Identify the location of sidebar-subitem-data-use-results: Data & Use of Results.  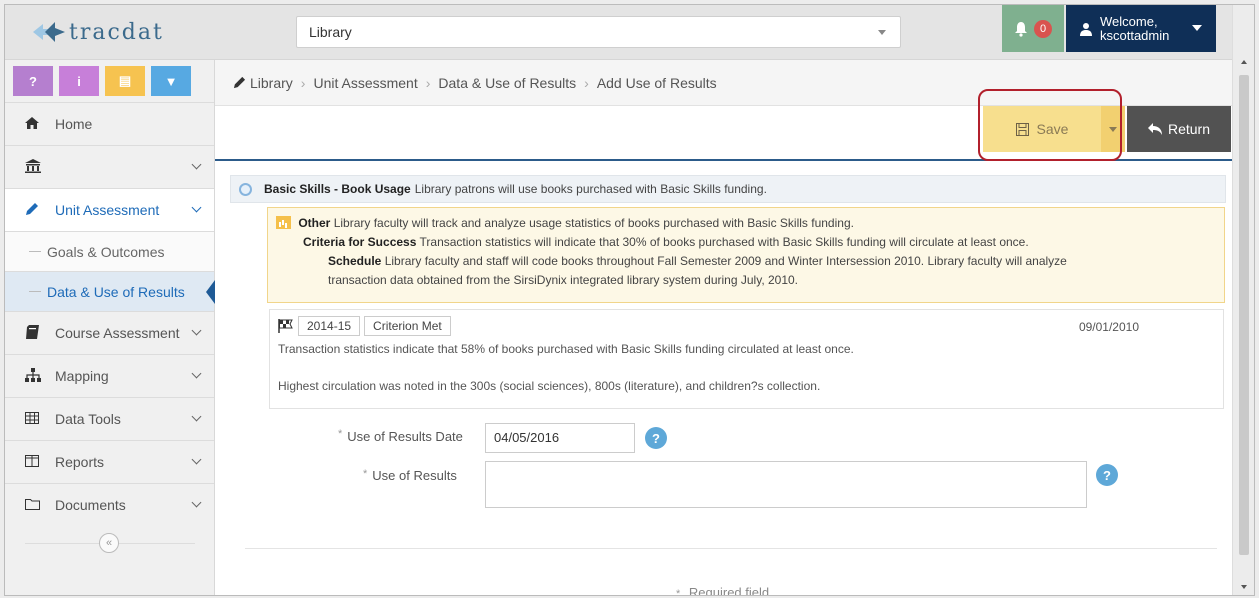
(110, 291).